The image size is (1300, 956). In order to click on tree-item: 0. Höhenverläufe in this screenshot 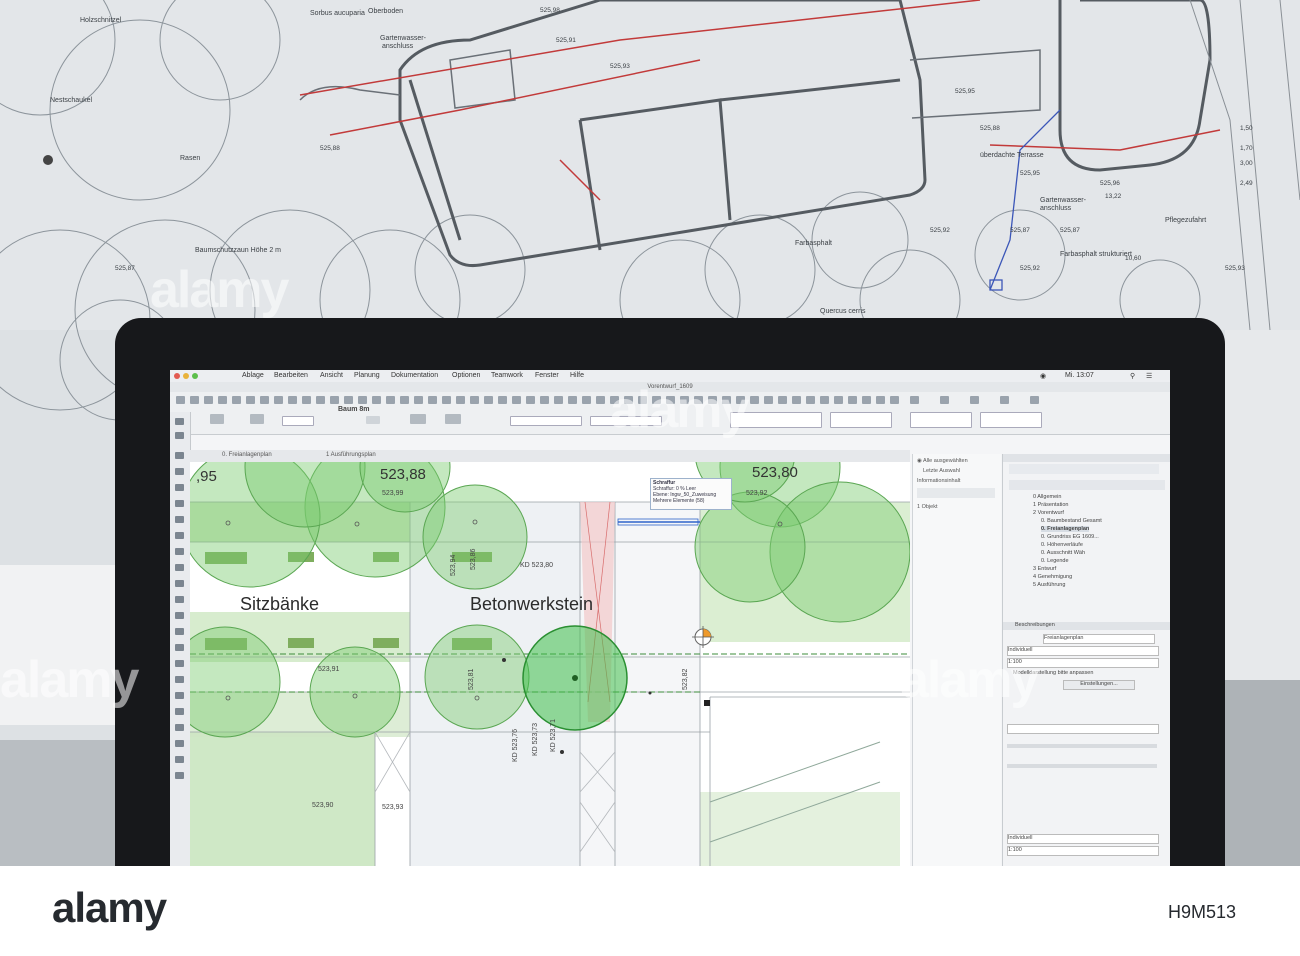, I will do `click(1062, 545)`.